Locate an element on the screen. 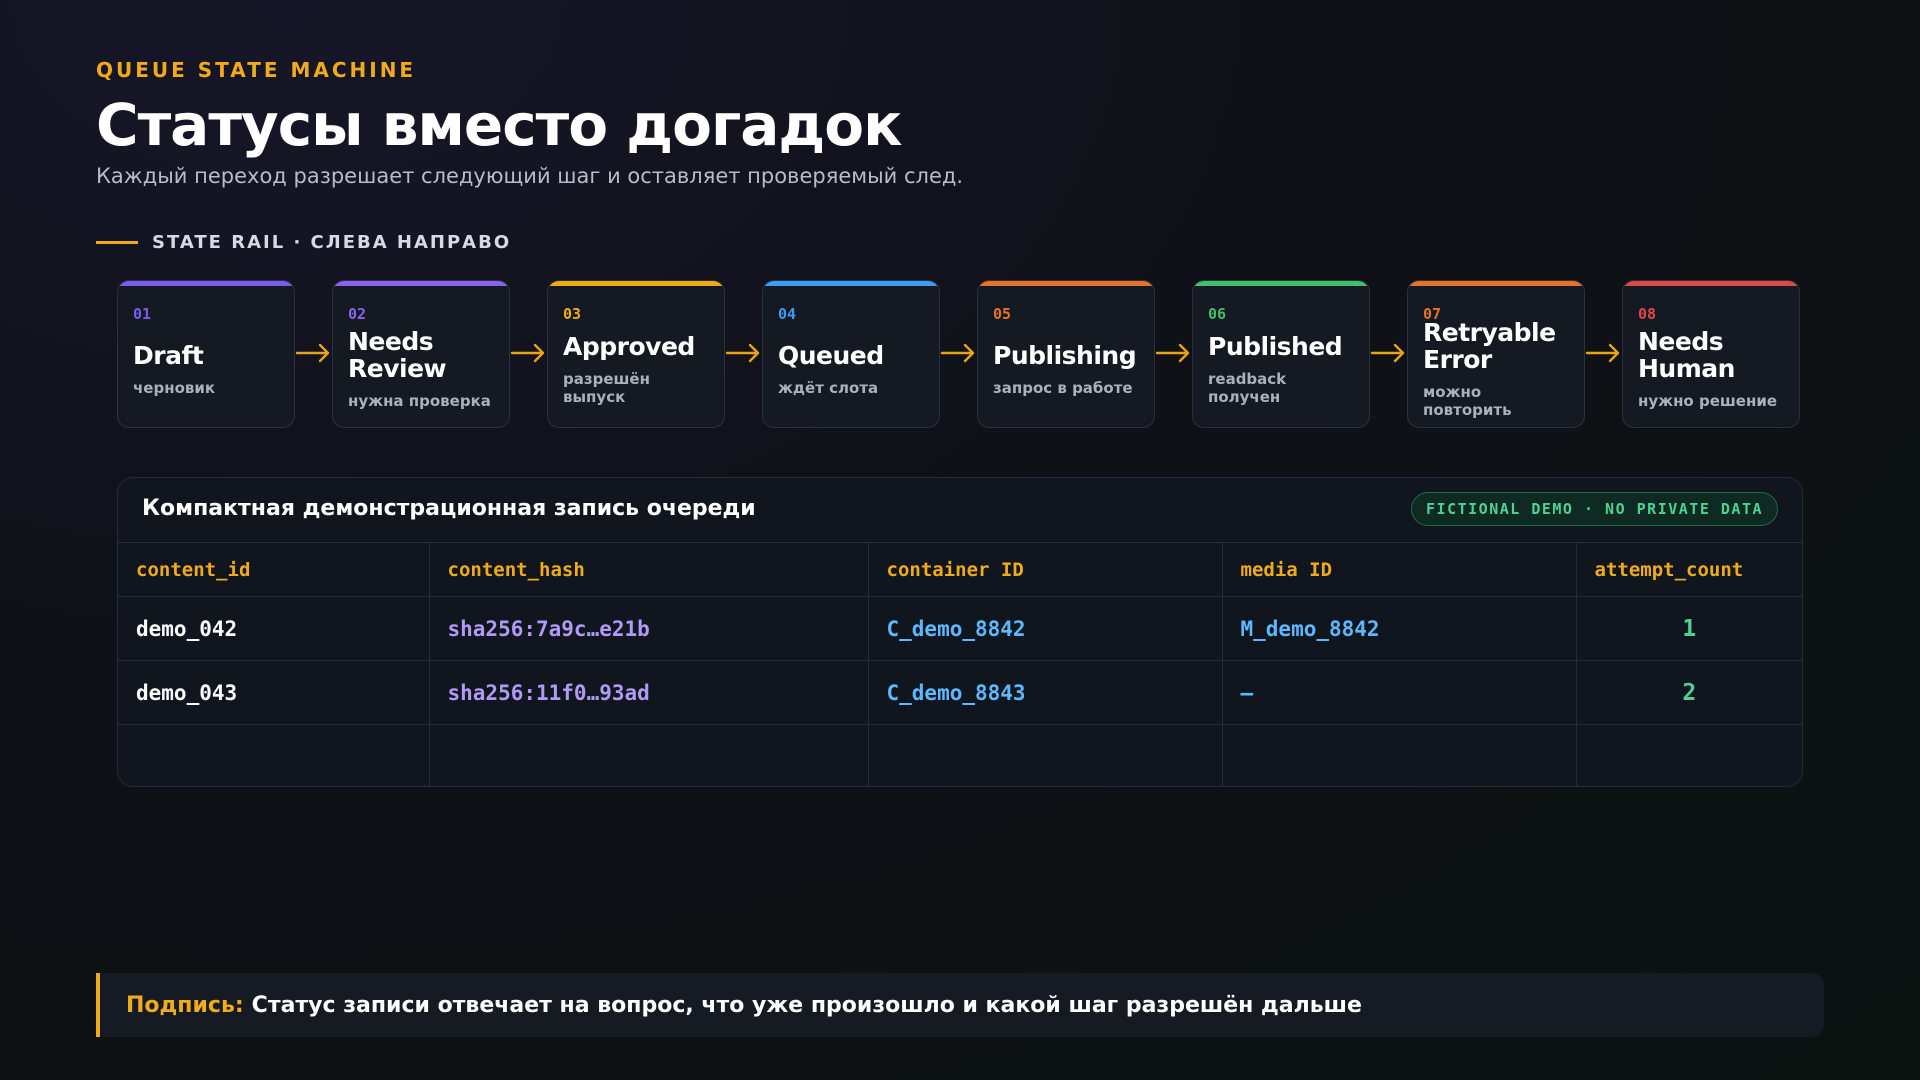 The width and height of the screenshot is (1920, 1080). cell-media-id: — is located at coordinates (1399, 692).